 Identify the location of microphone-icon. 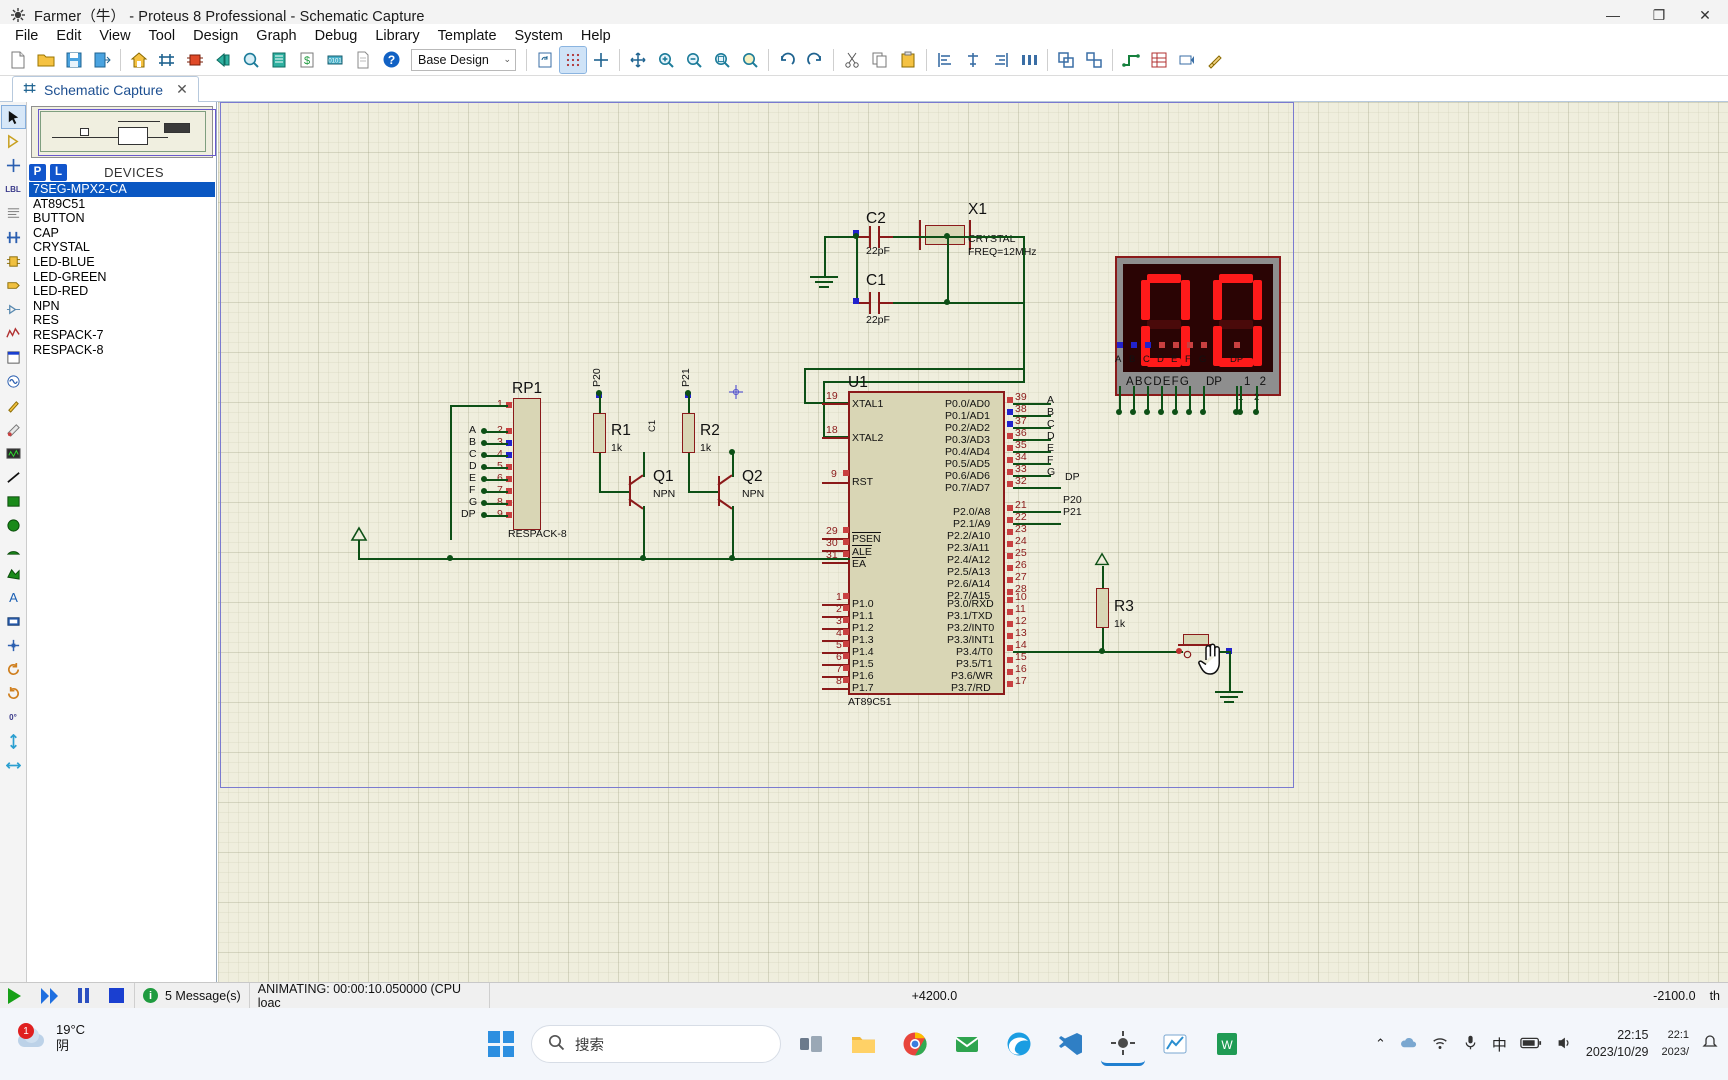
(1470, 1044).